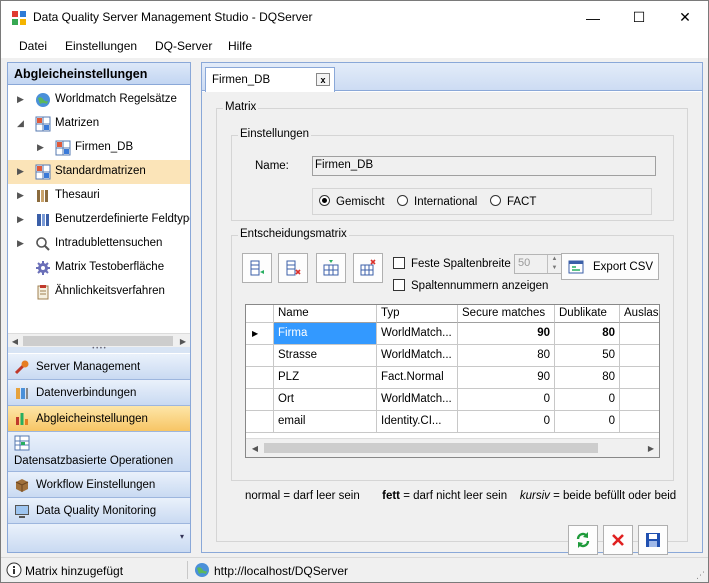 This screenshot has width=709, height=583. Describe the element at coordinates (618, 540) in the screenshot. I see `cancel-button` at that location.